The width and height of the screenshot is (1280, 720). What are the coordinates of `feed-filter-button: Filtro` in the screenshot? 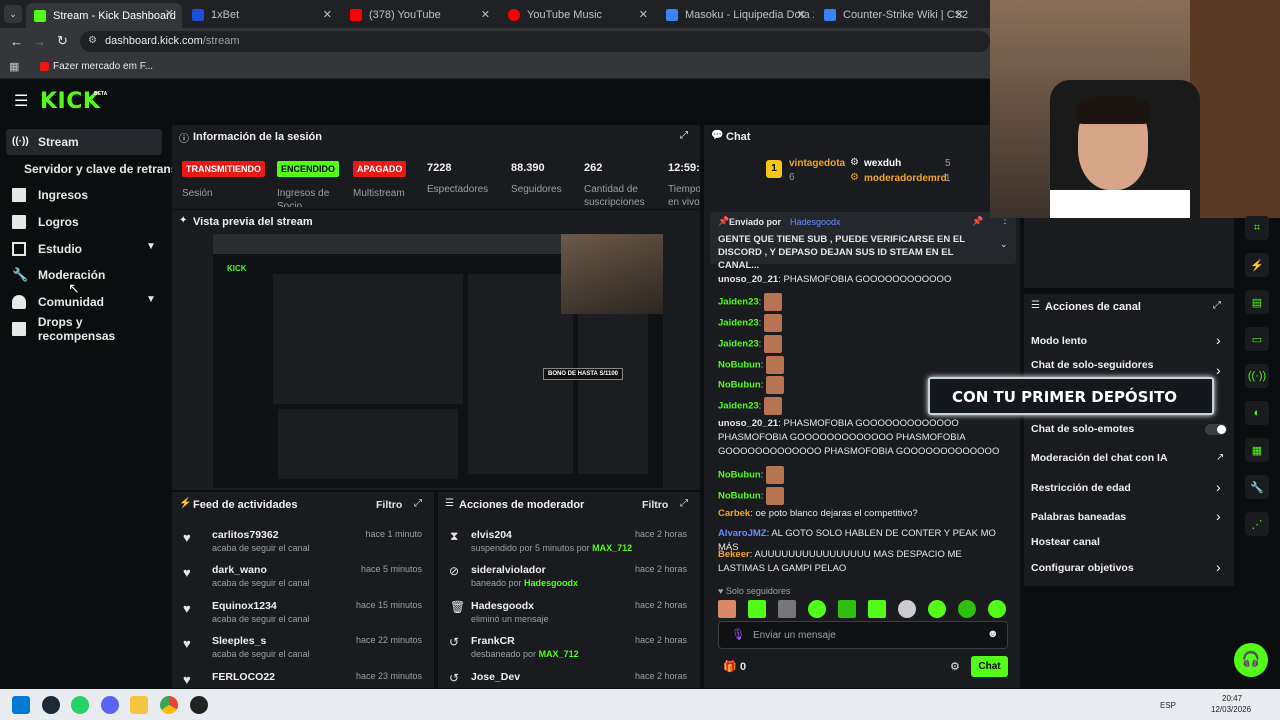 It's located at (389, 505).